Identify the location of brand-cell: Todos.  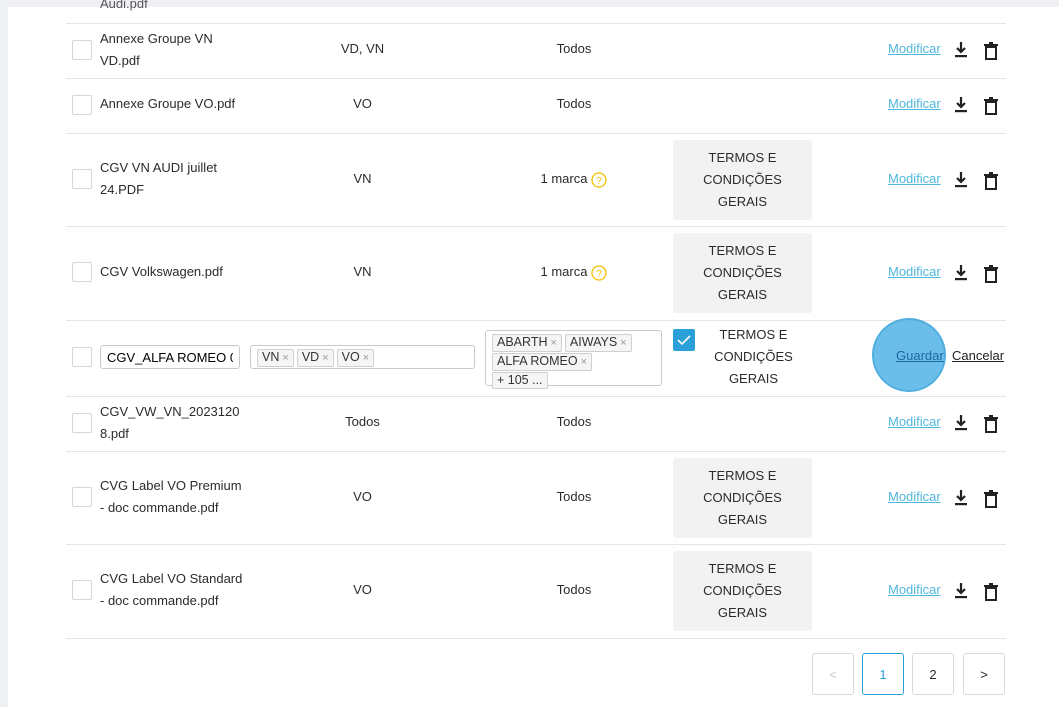
(362, 421).